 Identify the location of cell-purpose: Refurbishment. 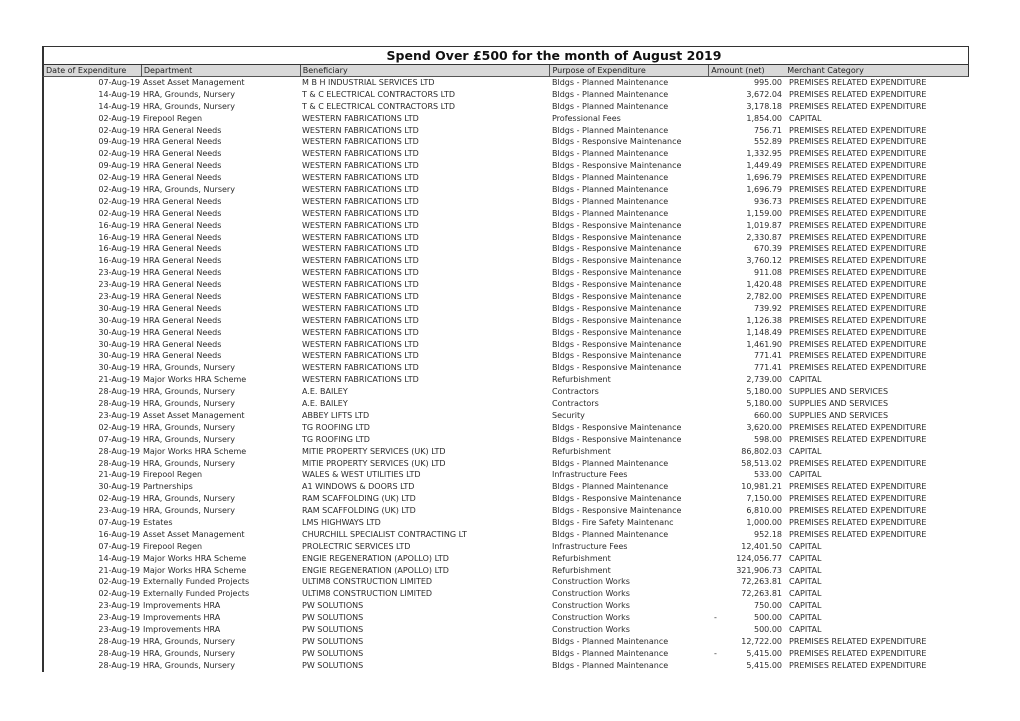
(581, 451).